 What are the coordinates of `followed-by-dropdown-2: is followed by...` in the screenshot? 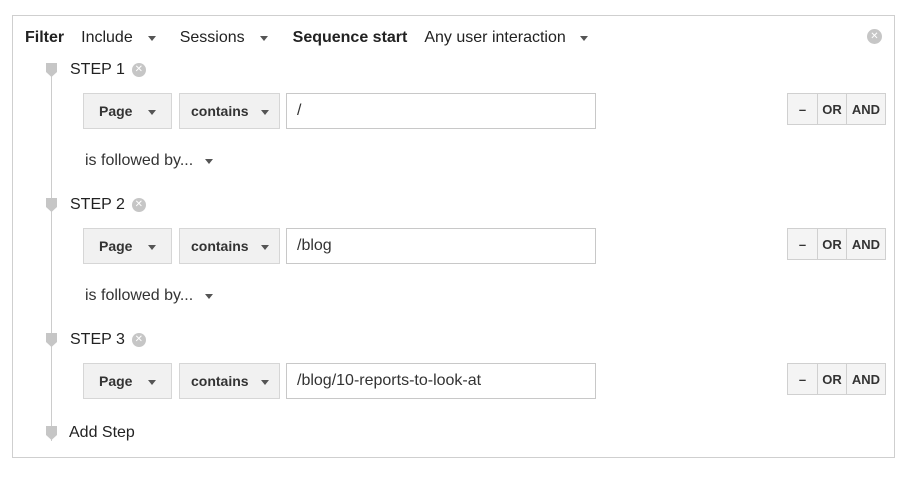 It's located at (149, 296).